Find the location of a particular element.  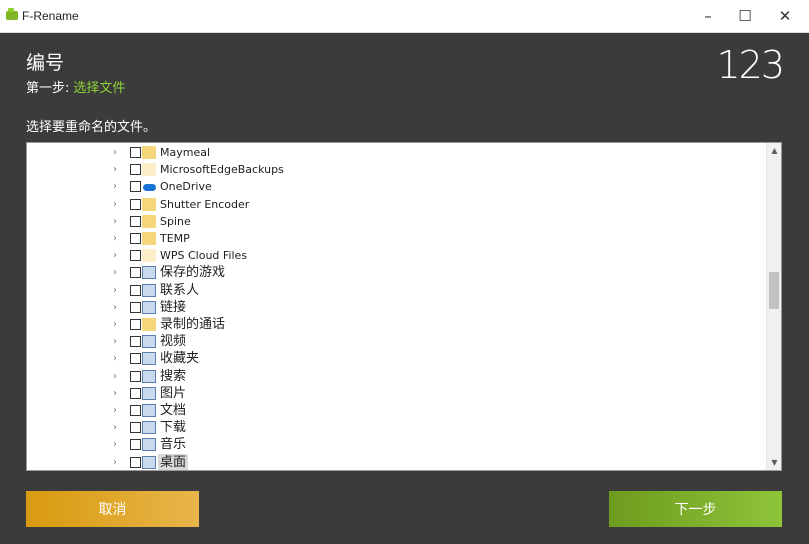

onedrive-cloud-icon is located at coordinates (149, 186).